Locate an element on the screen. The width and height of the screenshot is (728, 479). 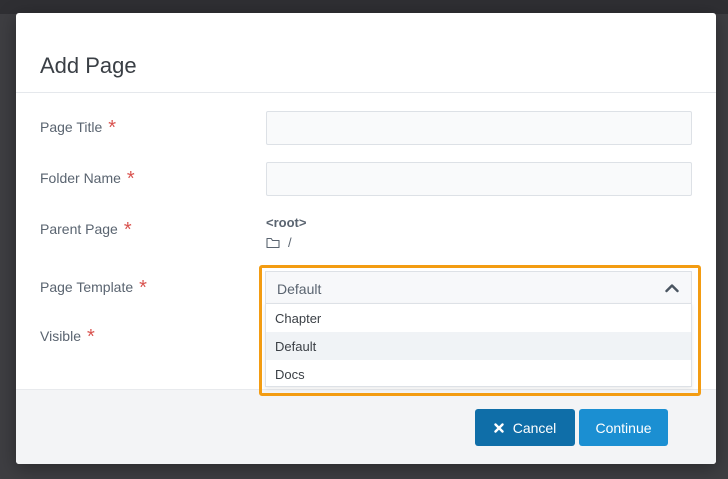
parent-page-label-text: Parent Page is located at coordinates (79, 229).